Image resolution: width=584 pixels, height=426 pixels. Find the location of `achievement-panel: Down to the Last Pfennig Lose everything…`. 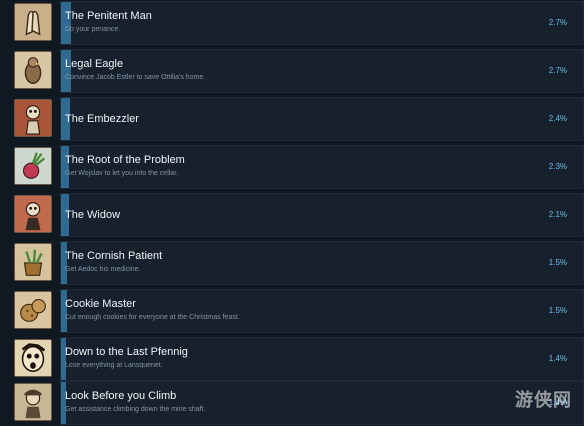

achievement-panel: Down to the Last Pfennig Lose everything… is located at coordinates (322, 359).